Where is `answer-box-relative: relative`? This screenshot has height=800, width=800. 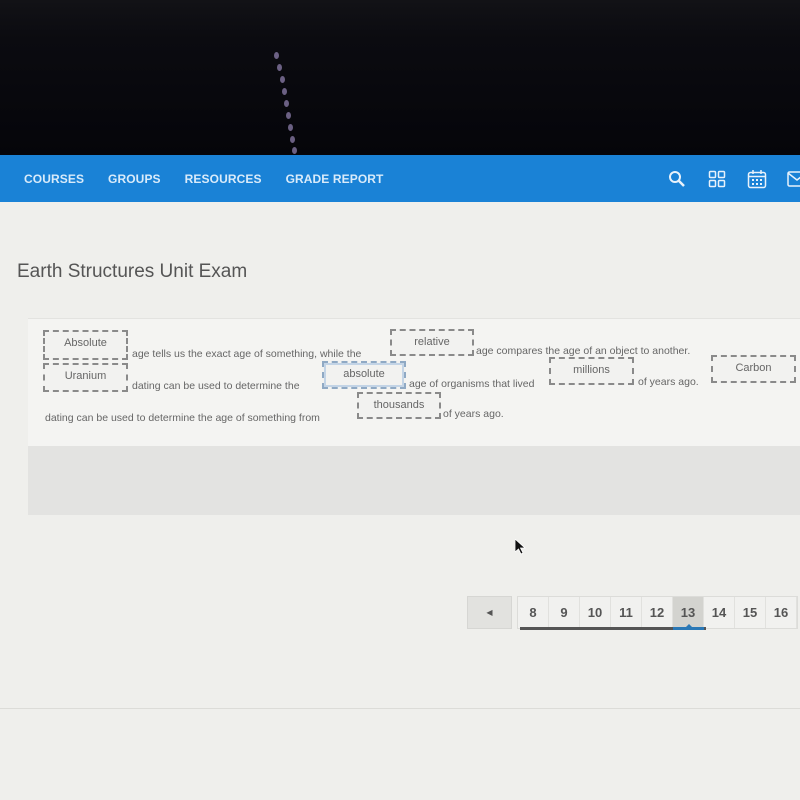 answer-box-relative: relative is located at coordinates (432, 342).